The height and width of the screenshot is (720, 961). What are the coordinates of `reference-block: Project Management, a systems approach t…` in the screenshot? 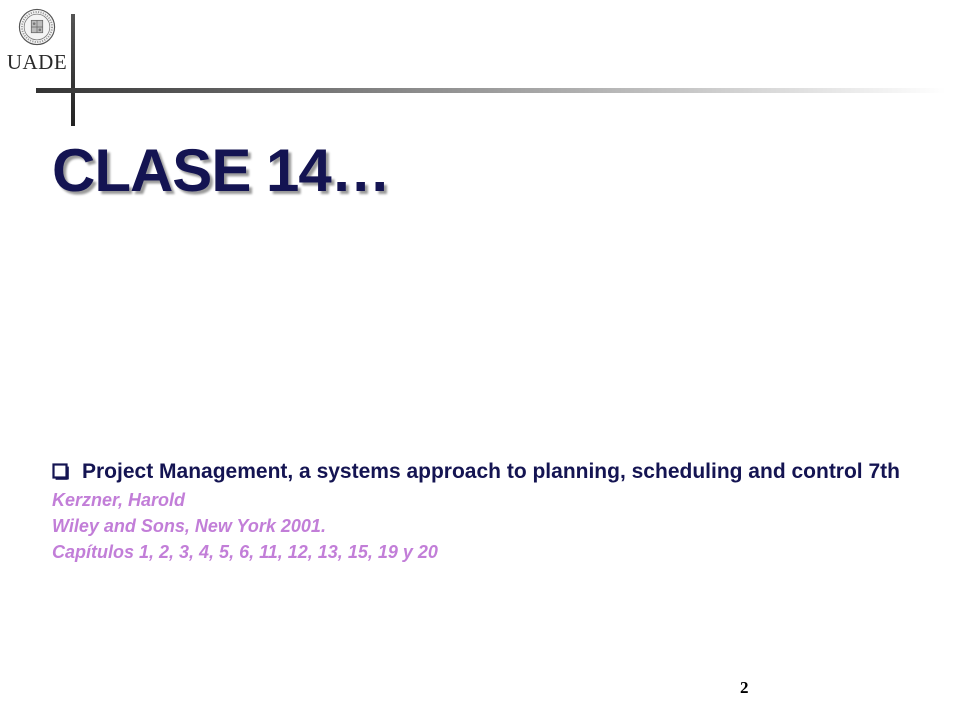 It's located at (487, 511).